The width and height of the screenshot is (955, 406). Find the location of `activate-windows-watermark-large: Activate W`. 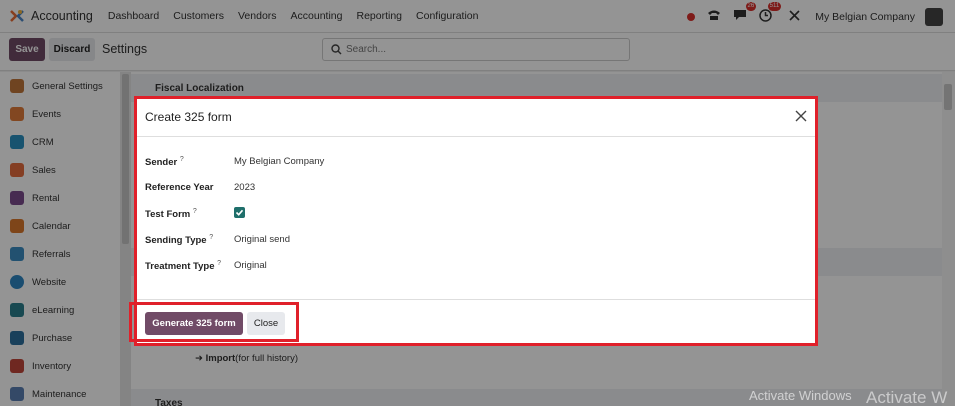

activate-windows-watermark-large: Activate W is located at coordinates (907, 397).